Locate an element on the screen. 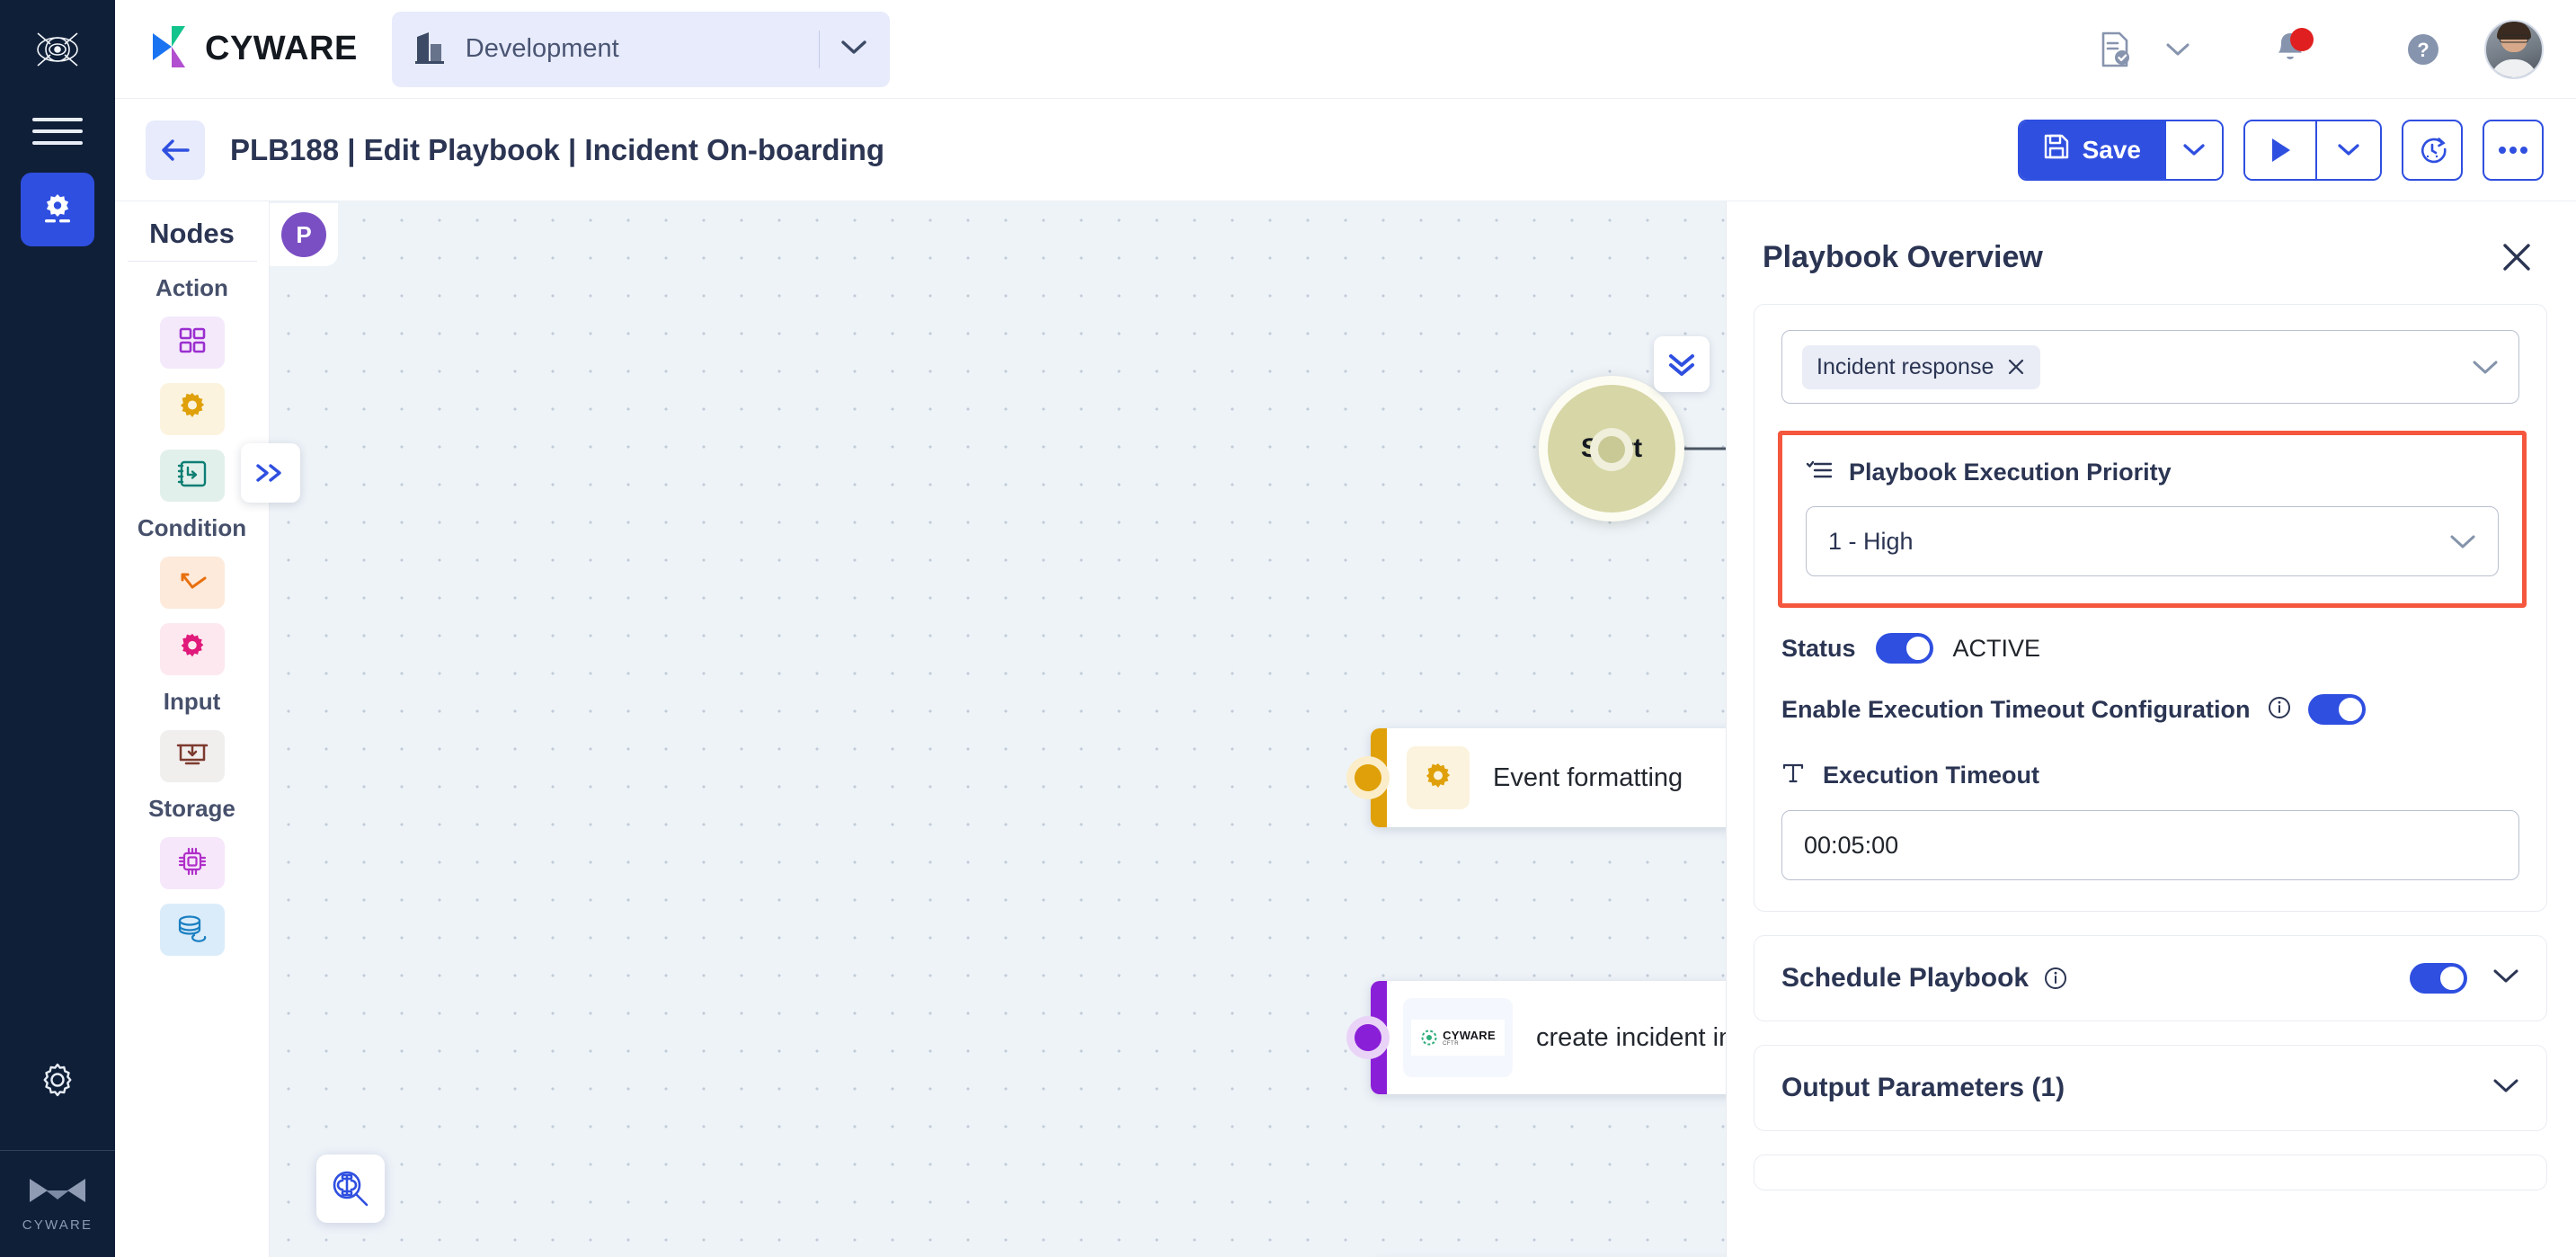  palette-item-enrichment is located at coordinates (192, 476).